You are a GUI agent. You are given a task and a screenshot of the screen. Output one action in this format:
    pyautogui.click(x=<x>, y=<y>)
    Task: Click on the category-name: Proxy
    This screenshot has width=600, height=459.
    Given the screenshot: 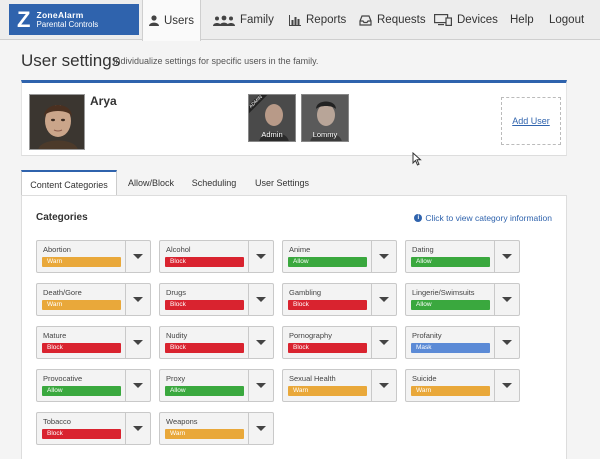 What is the action you would take?
    pyautogui.click(x=176, y=378)
    